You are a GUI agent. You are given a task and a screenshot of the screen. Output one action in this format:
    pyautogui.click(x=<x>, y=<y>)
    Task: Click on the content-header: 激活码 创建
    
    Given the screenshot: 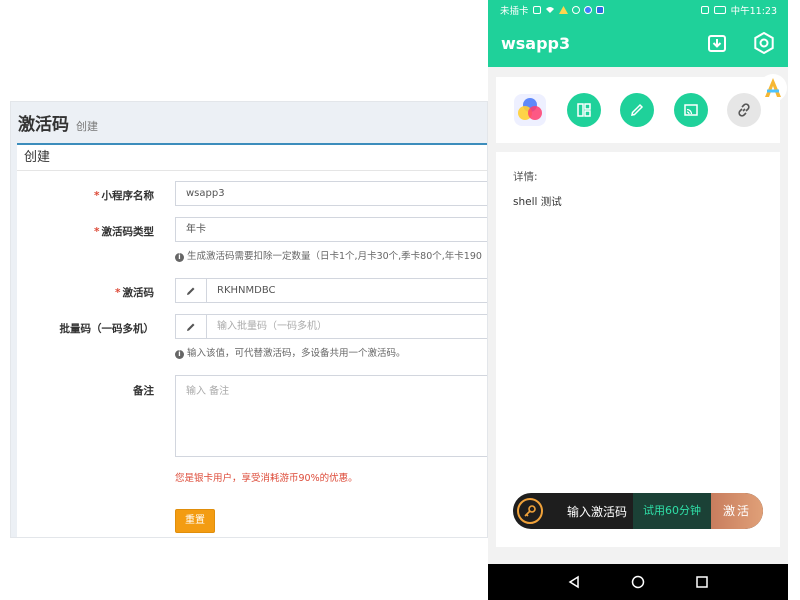 What is the action you would take?
    pyautogui.click(x=58, y=122)
    